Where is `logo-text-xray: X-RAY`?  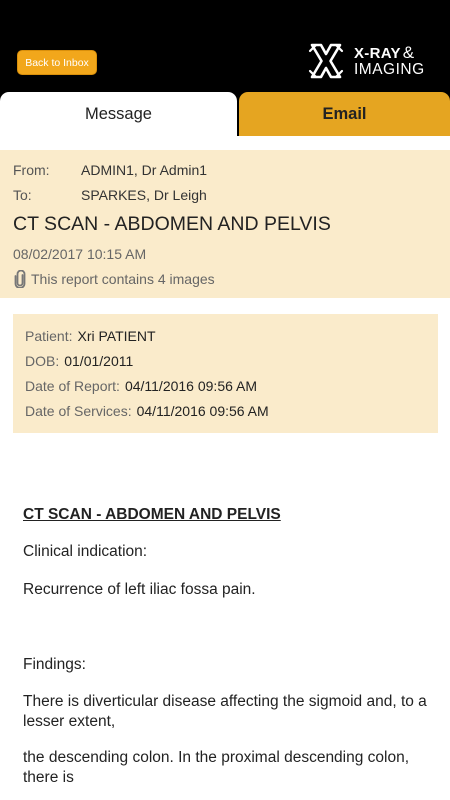 logo-text-xray: X-RAY is located at coordinates (377, 53).